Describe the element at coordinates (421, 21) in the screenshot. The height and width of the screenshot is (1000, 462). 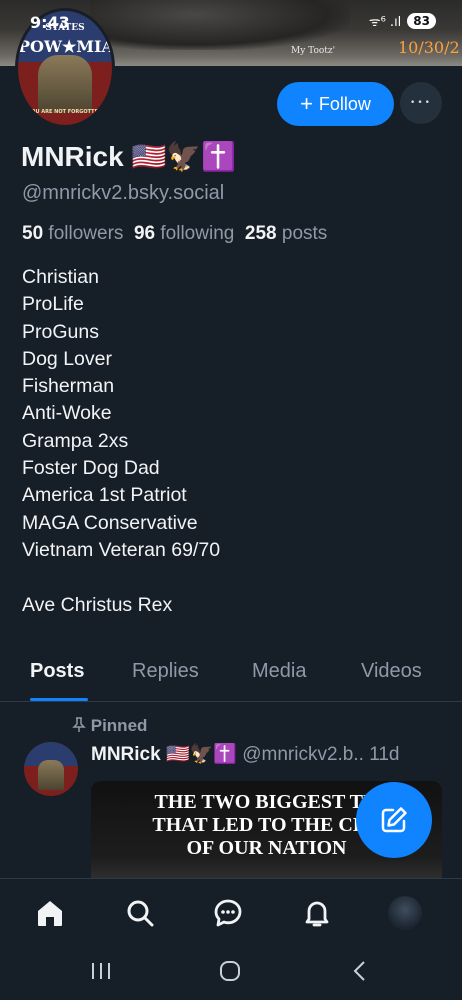
I see `battery-indicator: 83` at that location.